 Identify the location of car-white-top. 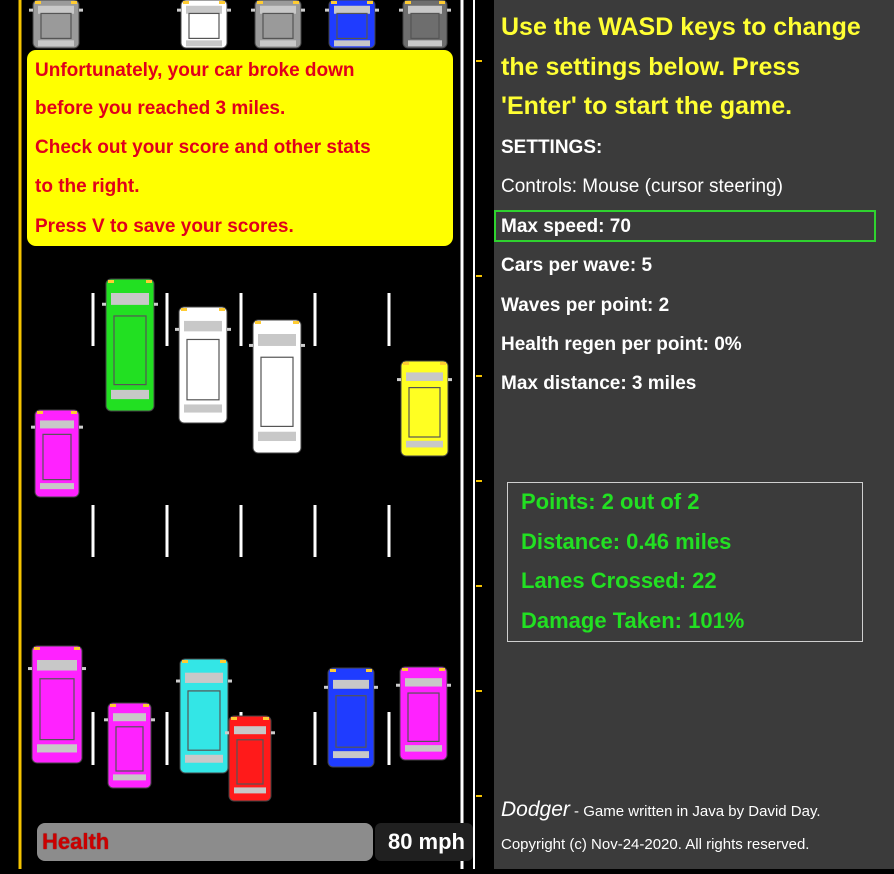
(204, 24).